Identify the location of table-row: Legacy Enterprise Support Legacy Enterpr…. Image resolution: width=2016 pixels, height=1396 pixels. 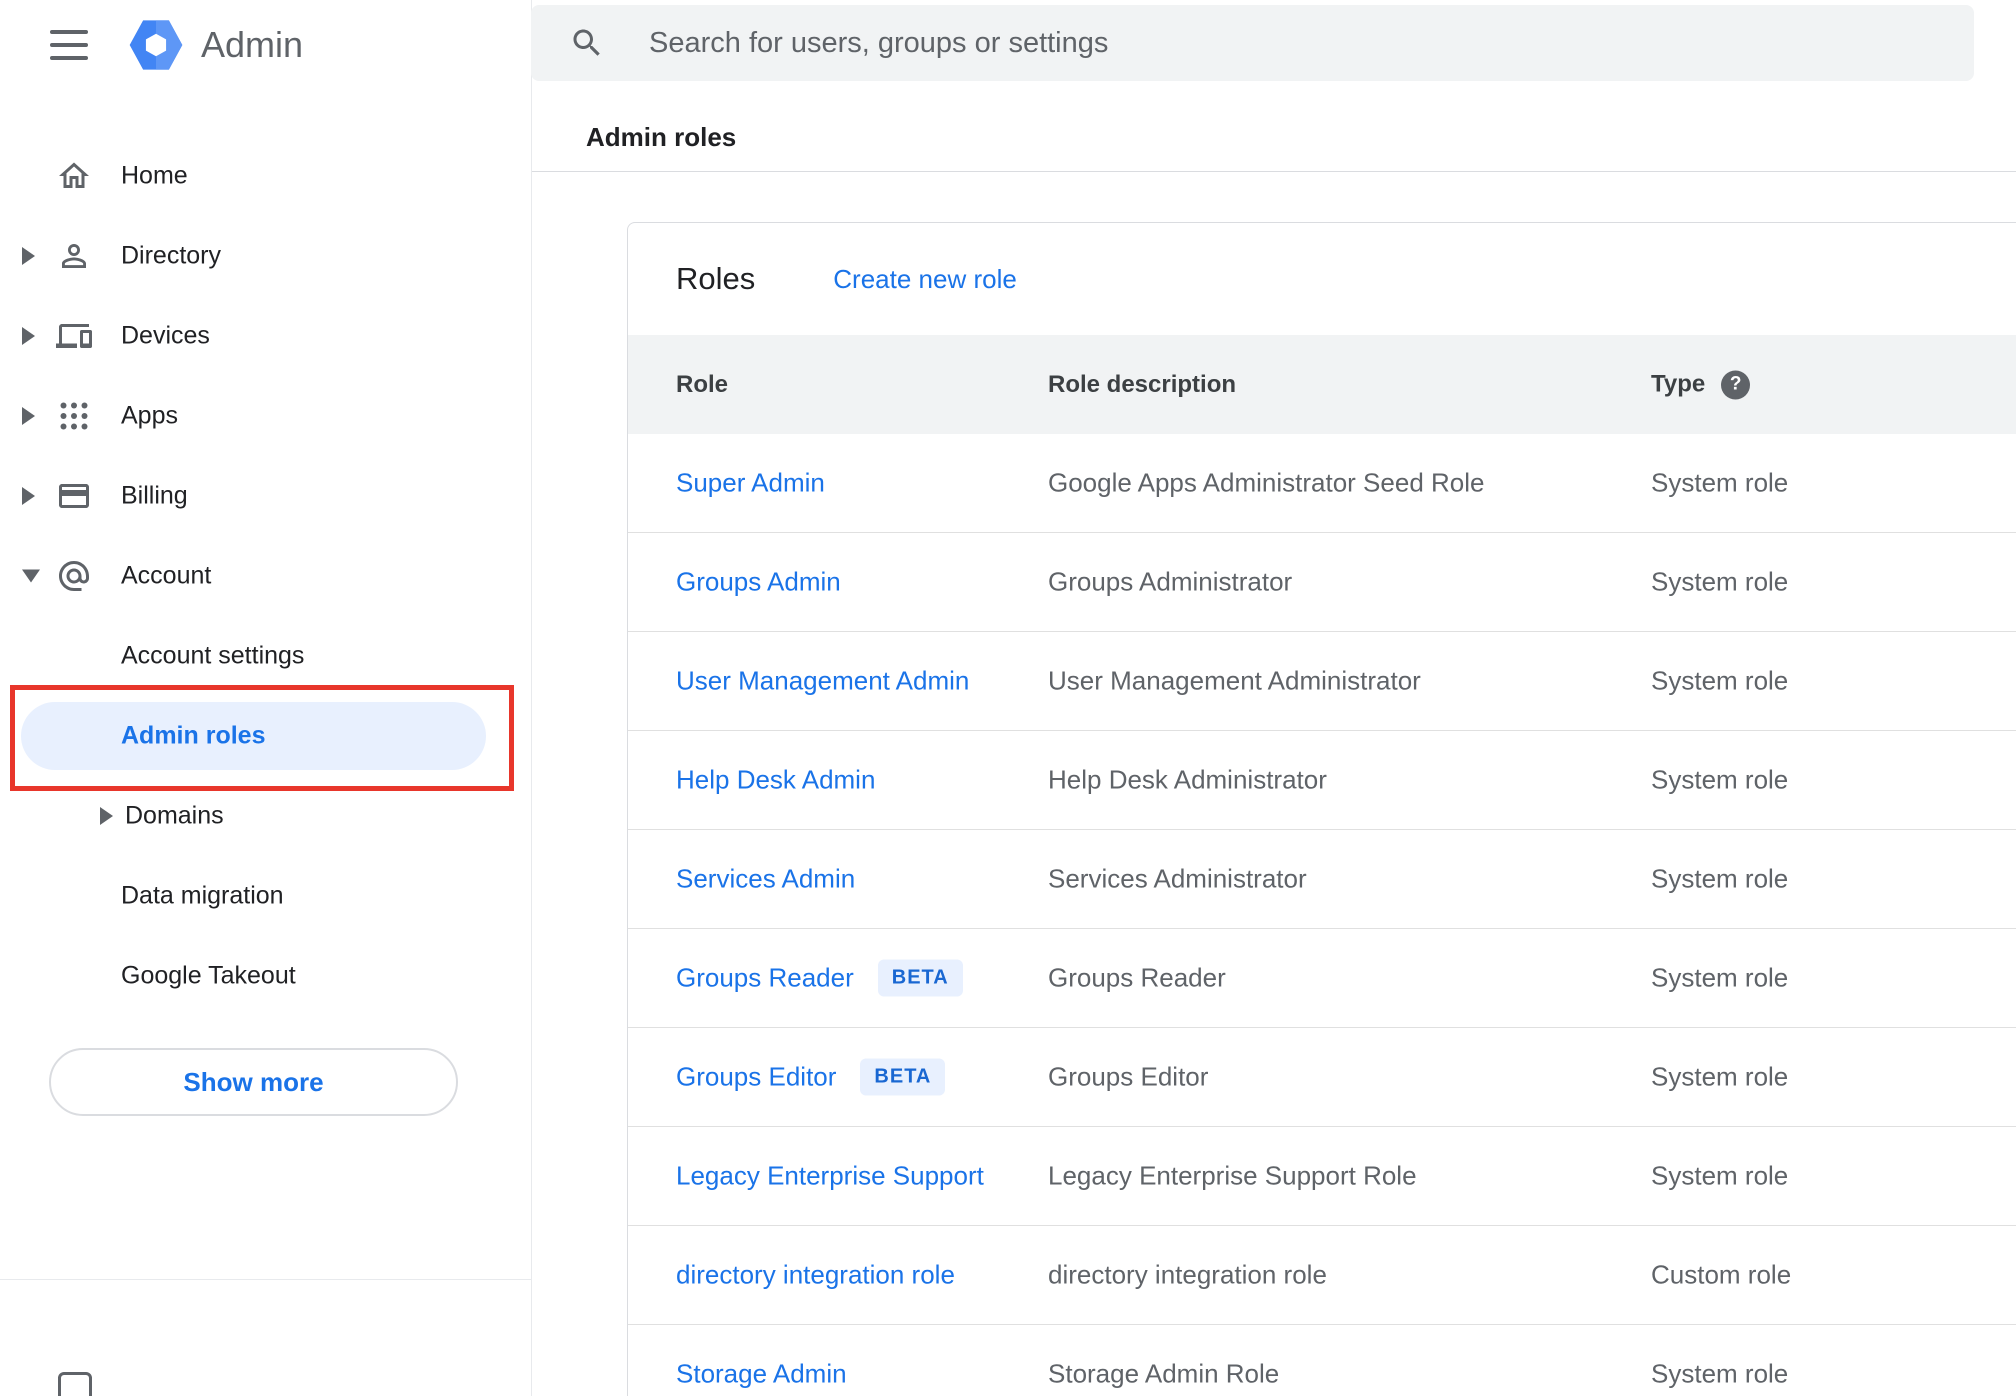
(1322, 1176).